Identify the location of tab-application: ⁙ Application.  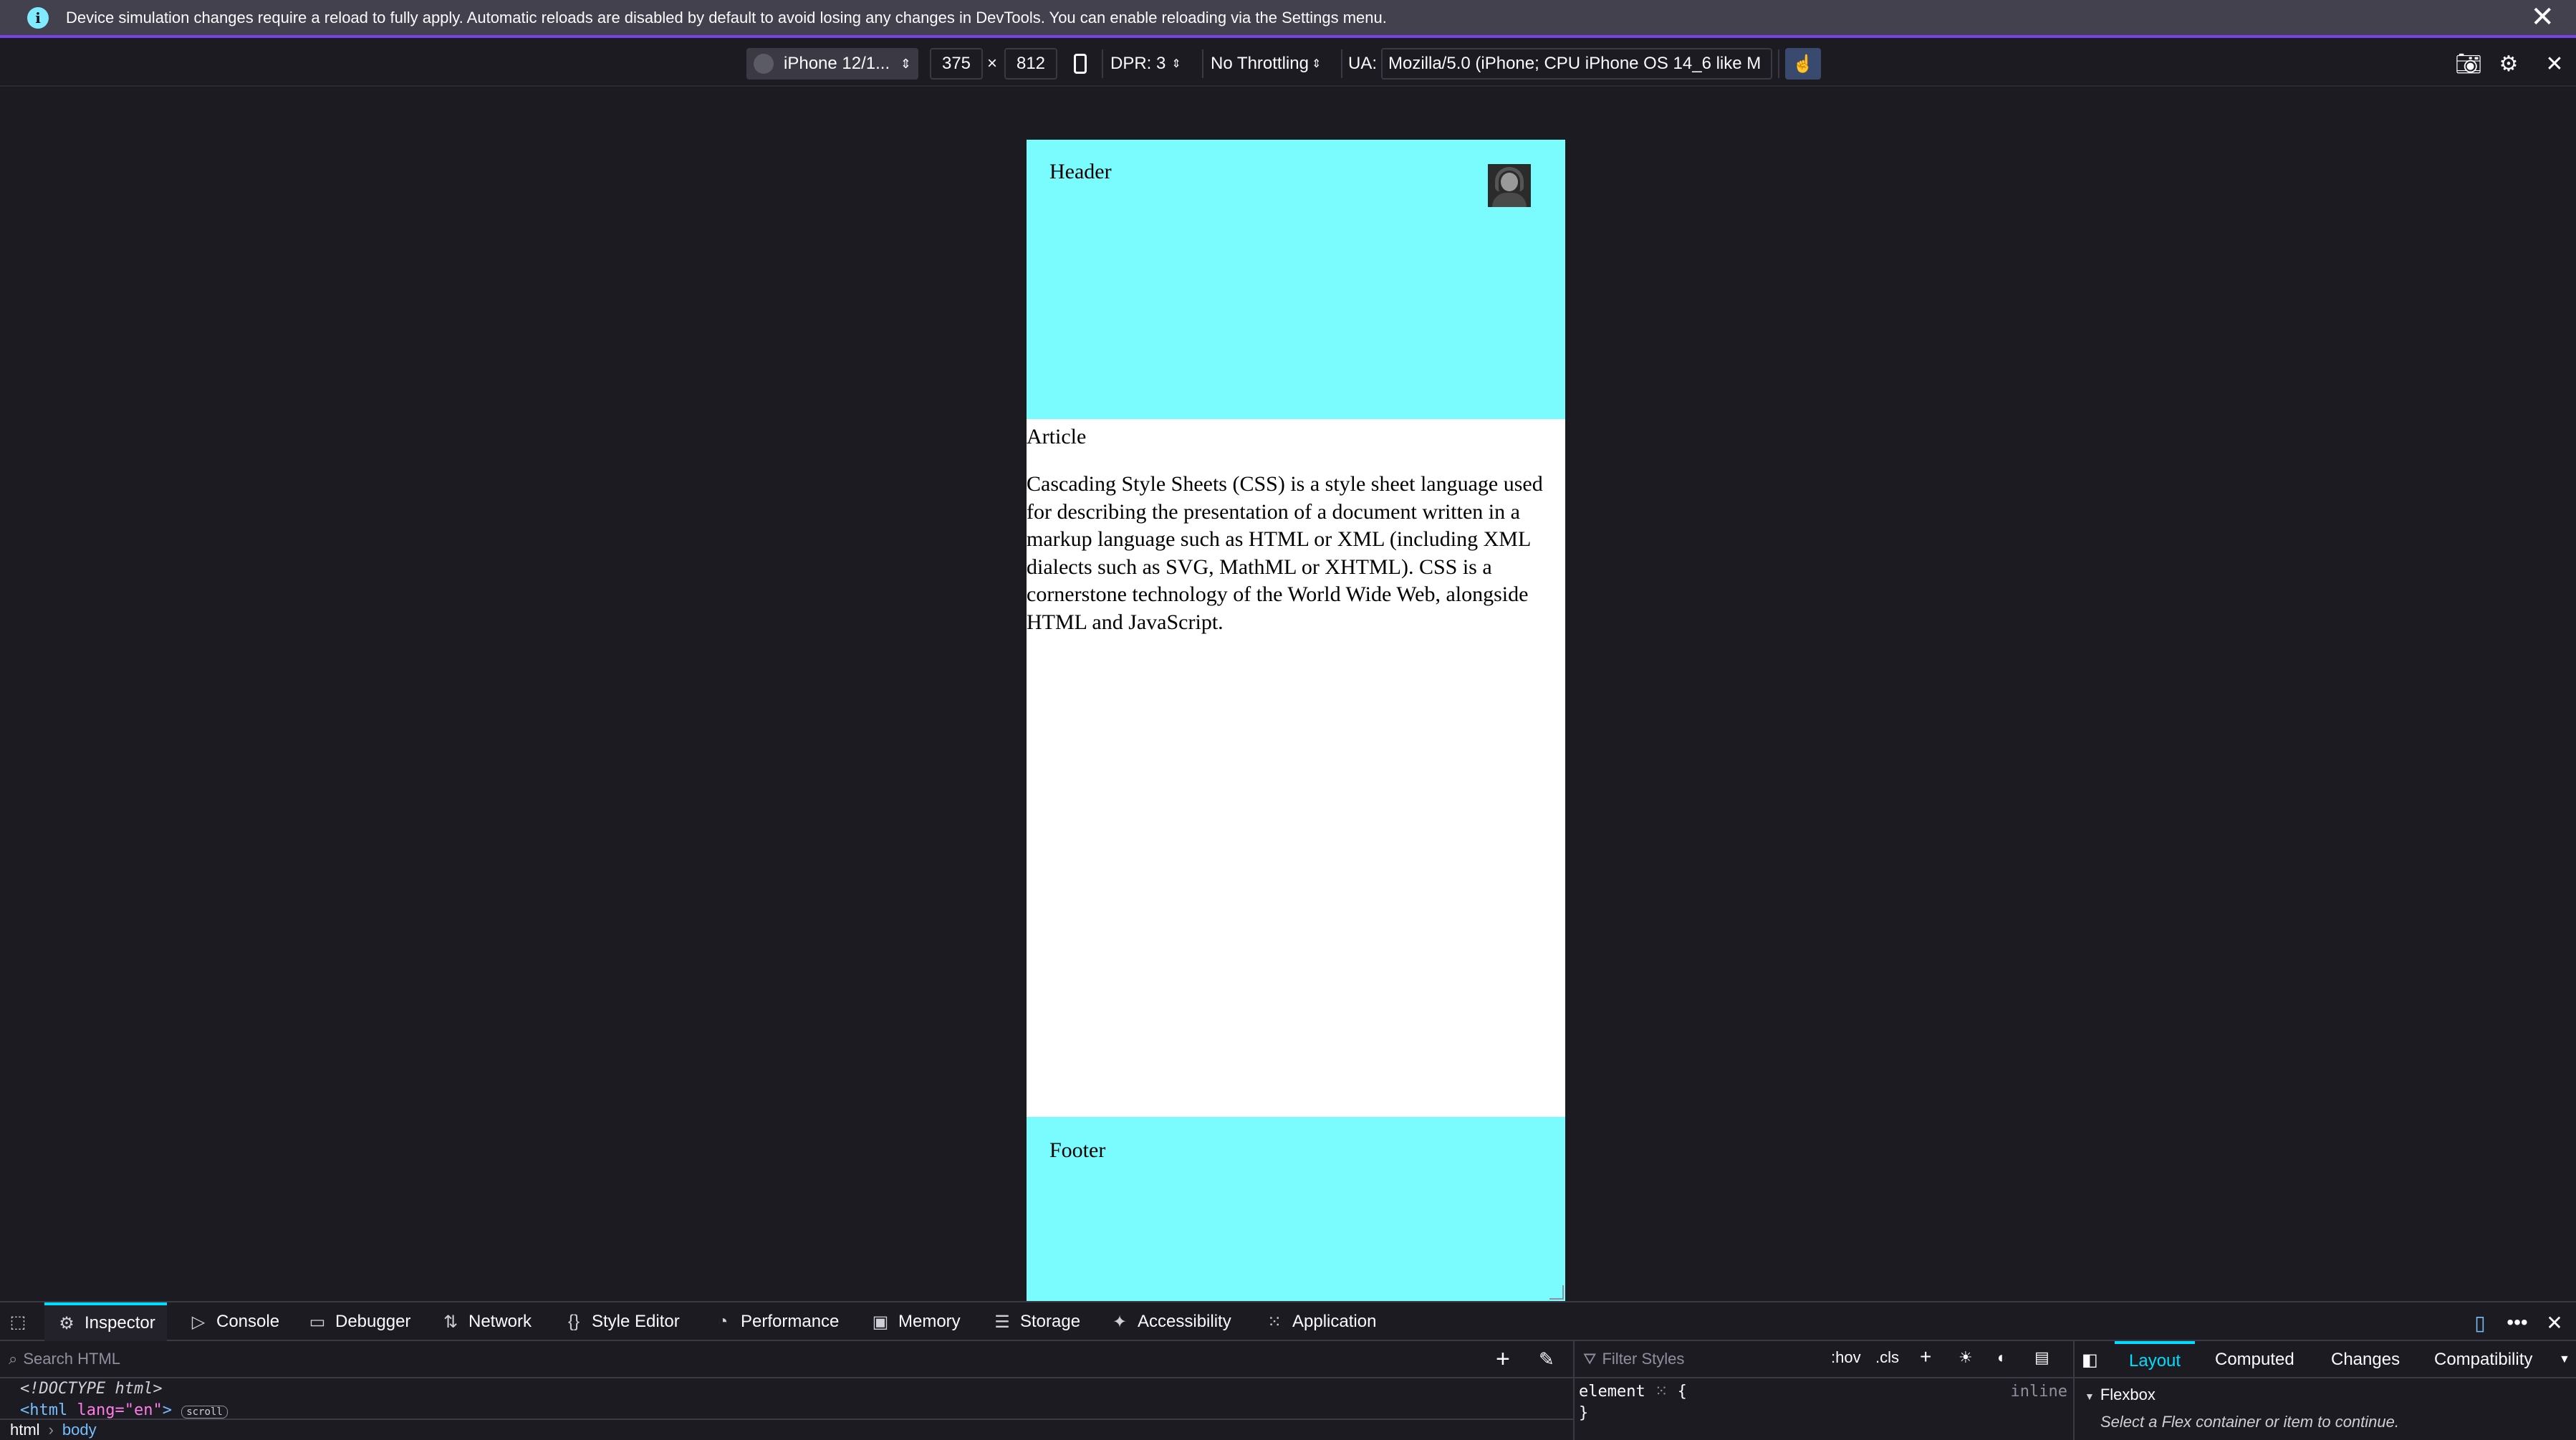
(1320, 1321).